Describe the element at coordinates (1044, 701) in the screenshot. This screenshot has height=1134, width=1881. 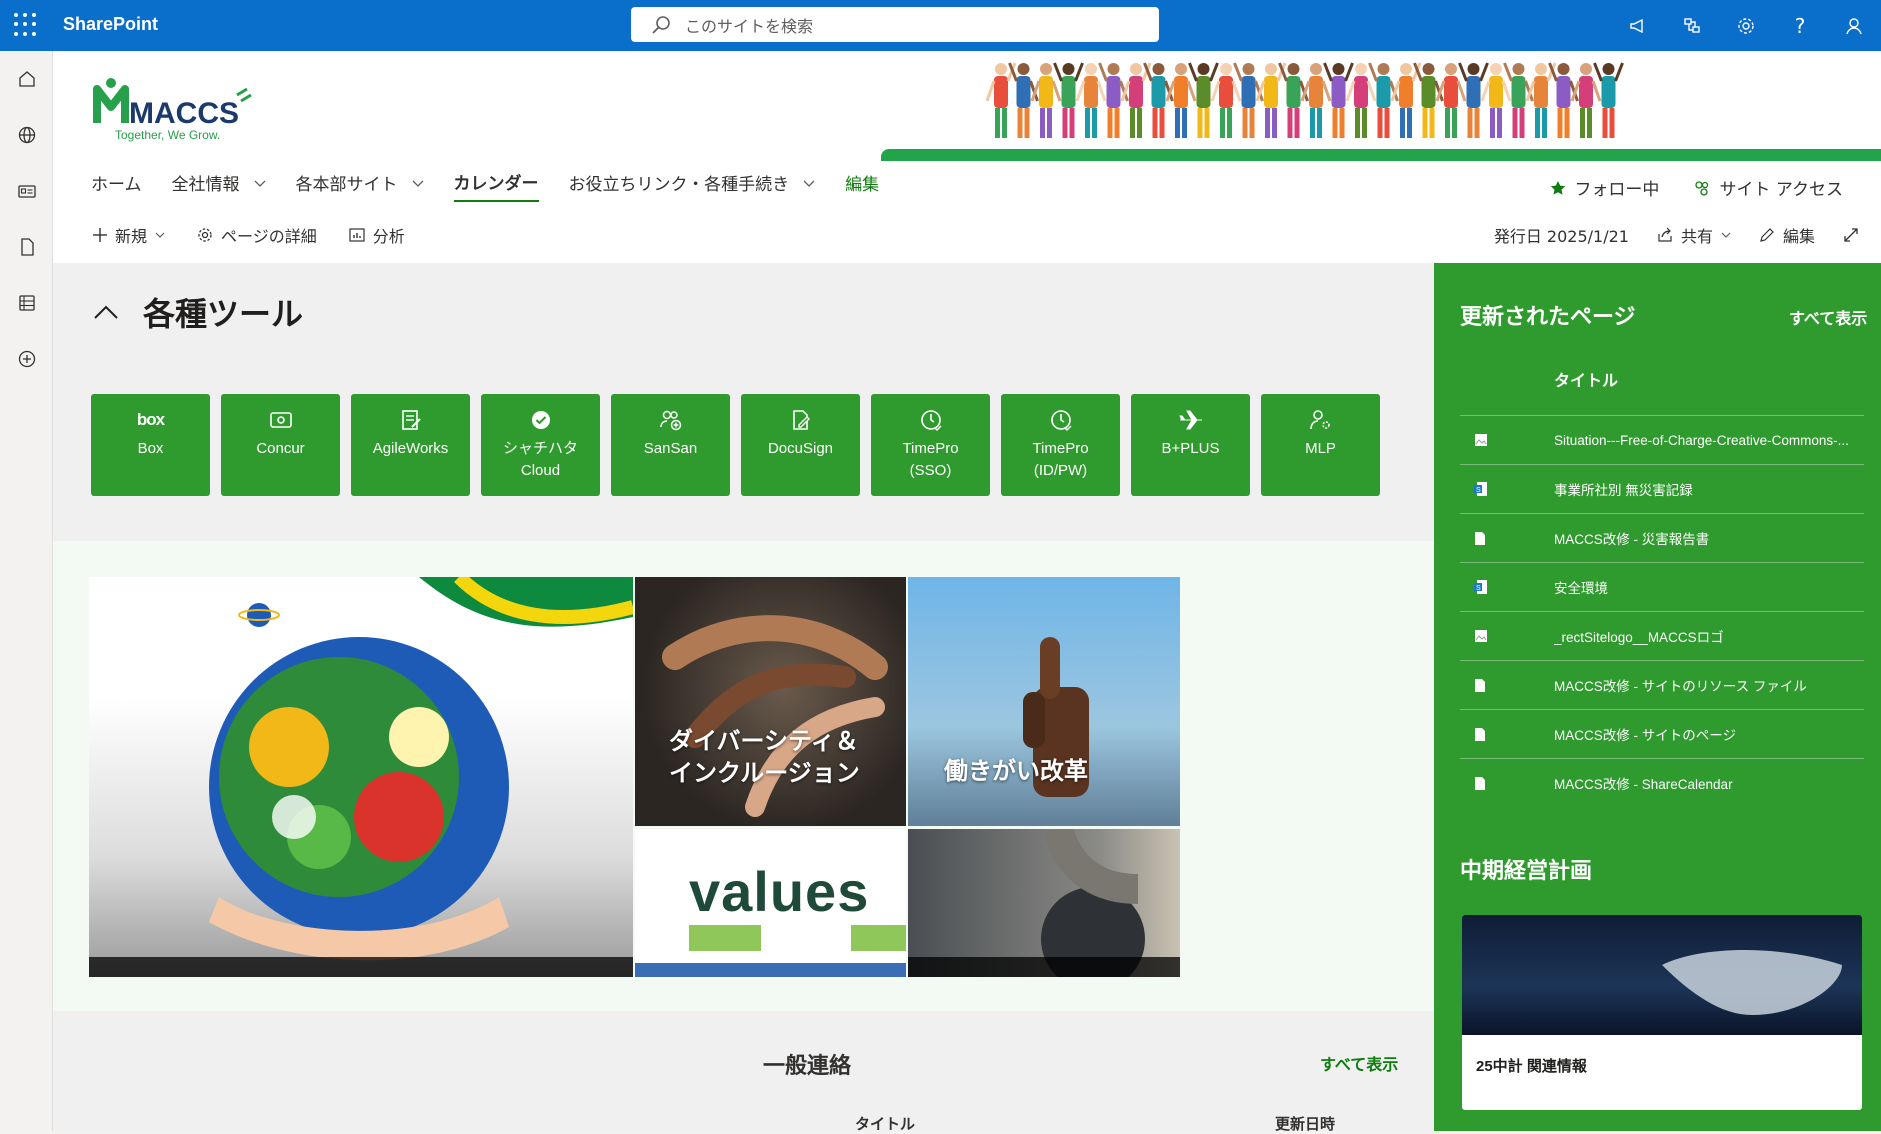
I see `hero-tile-work-reform: 働きがい改革` at that location.